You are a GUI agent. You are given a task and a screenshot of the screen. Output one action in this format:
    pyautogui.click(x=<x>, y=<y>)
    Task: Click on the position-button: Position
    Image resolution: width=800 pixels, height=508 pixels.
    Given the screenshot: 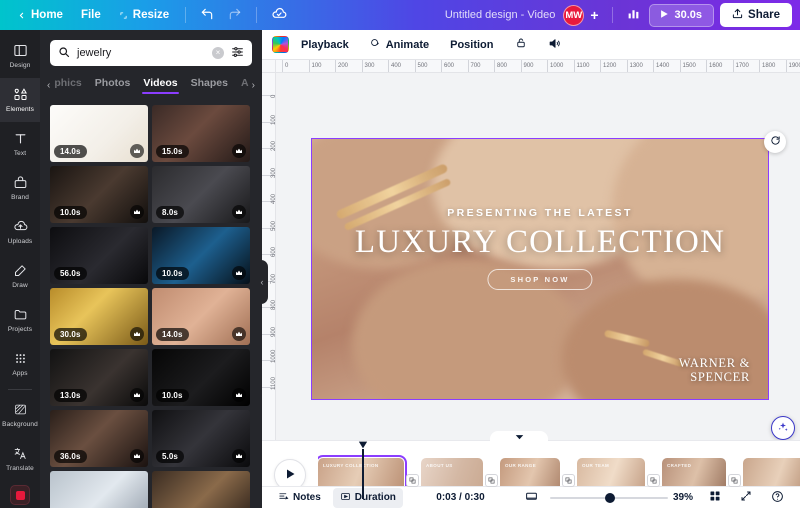 What is the action you would take?
    pyautogui.click(x=471, y=45)
    